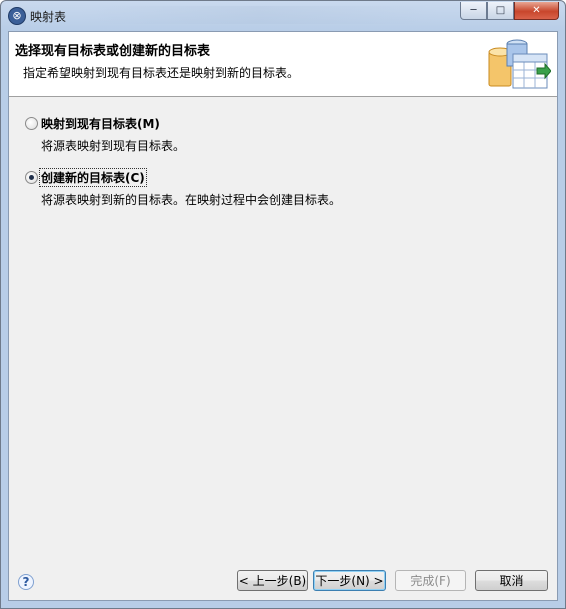 This screenshot has height=609, width=566. I want to click on back-button: < 上一步(B), so click(272, 580).